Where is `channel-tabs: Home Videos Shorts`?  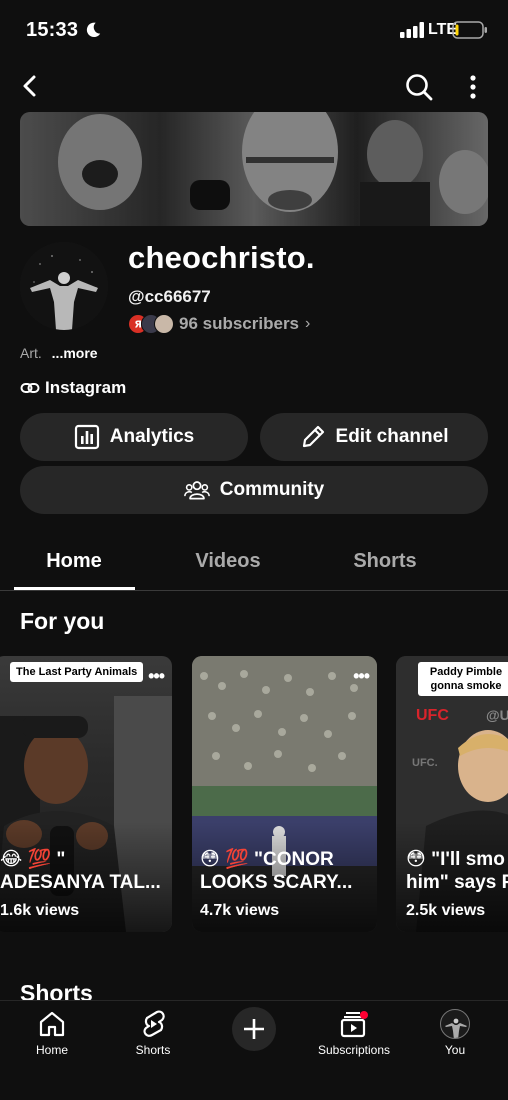 channel-tabs: Home Videos Shorts is located at coordinates (254, 563).